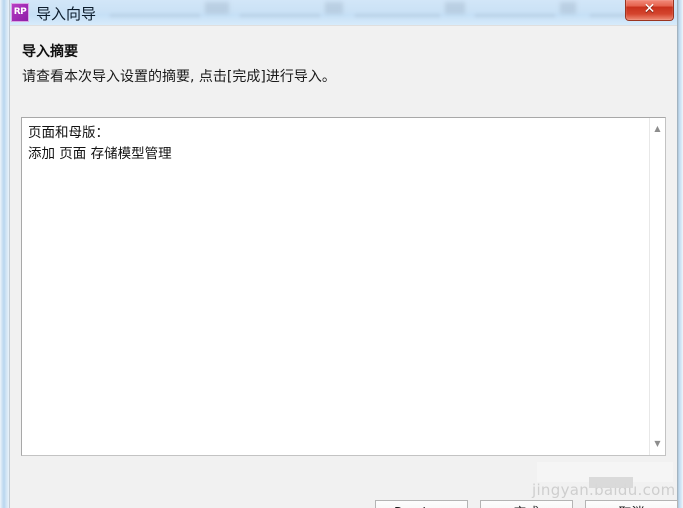  I want to click on scroll-up-icon: ▲, so click(657, 129).